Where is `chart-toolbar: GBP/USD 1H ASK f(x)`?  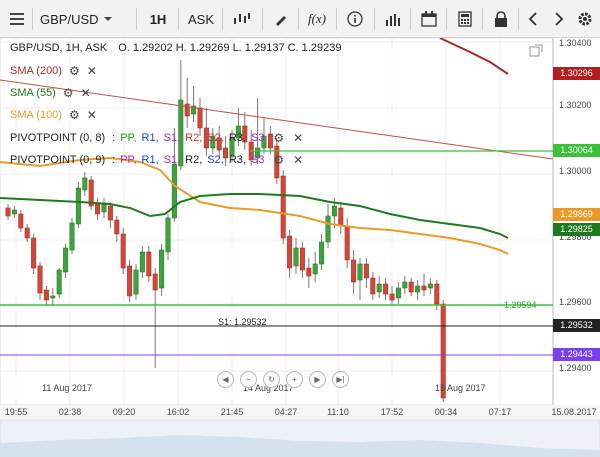
chart-toolbar: GBP/USD 1H ASK f(x) is located at coordinates (300, 19).